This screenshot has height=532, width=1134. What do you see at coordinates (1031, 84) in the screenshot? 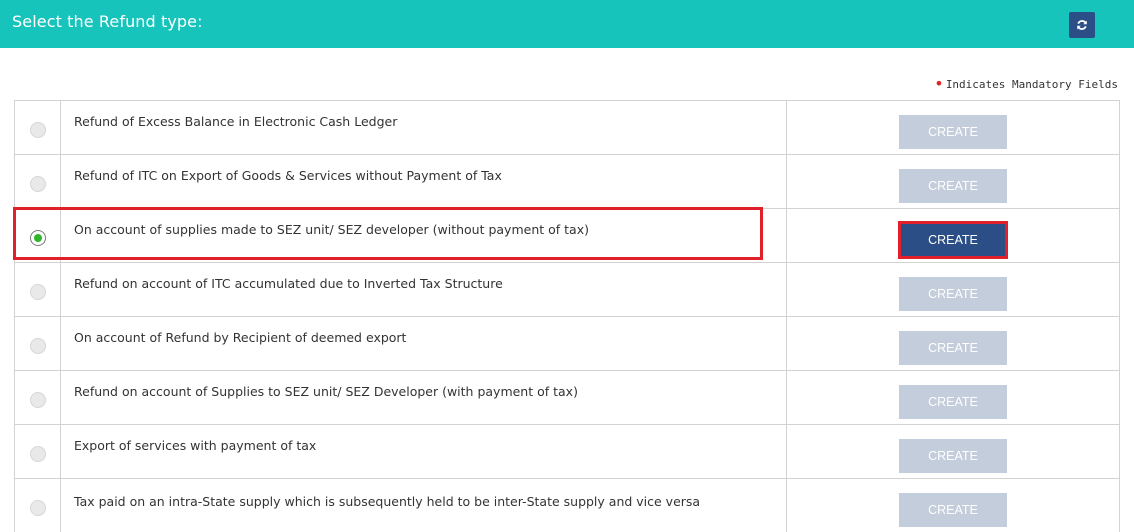
I see `mandatory-text: Indicates Mandatory Fields` at bounding box center [1031, 84].